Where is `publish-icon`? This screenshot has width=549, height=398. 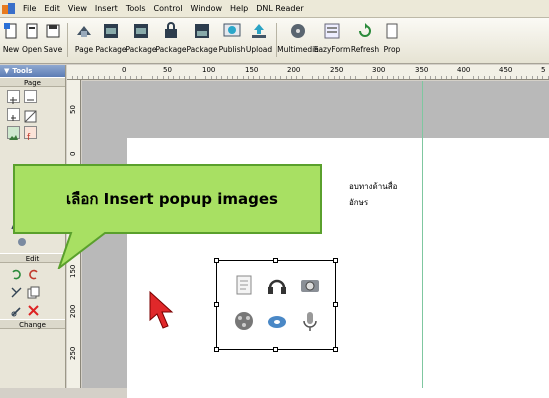 publish-icon is located at coordinates (232, 31).